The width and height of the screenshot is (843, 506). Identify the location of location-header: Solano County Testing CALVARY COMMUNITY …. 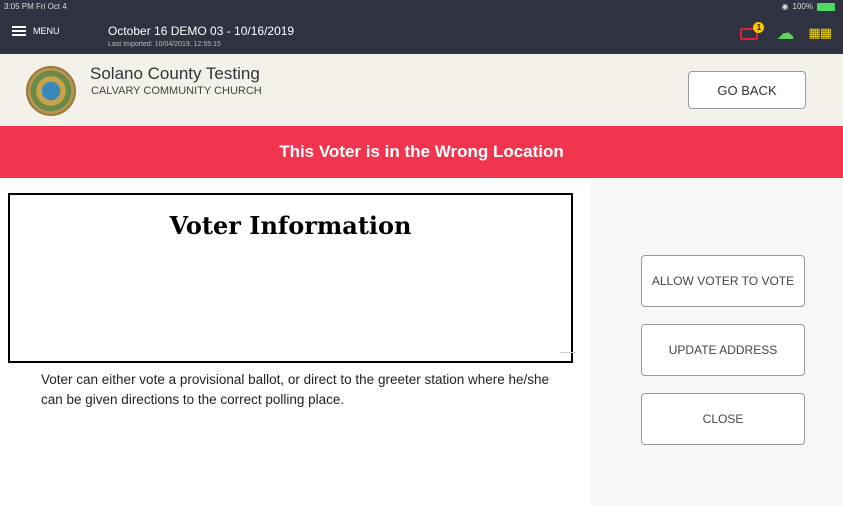
(421, 90).